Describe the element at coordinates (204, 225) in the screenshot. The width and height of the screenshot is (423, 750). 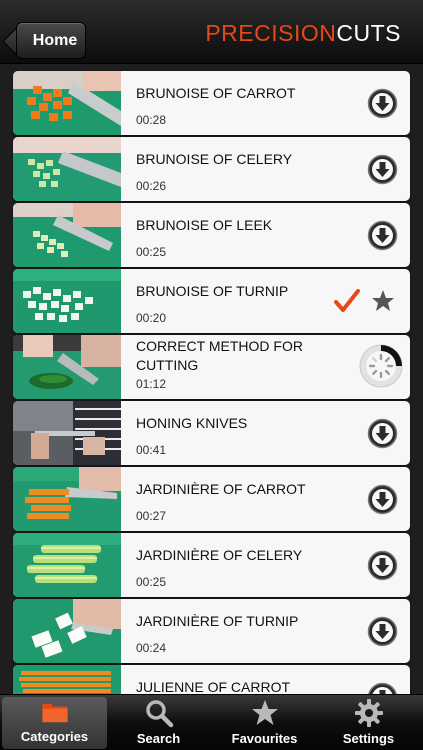
I see `video-title: BRUNOISE OF LEEK` at that location.